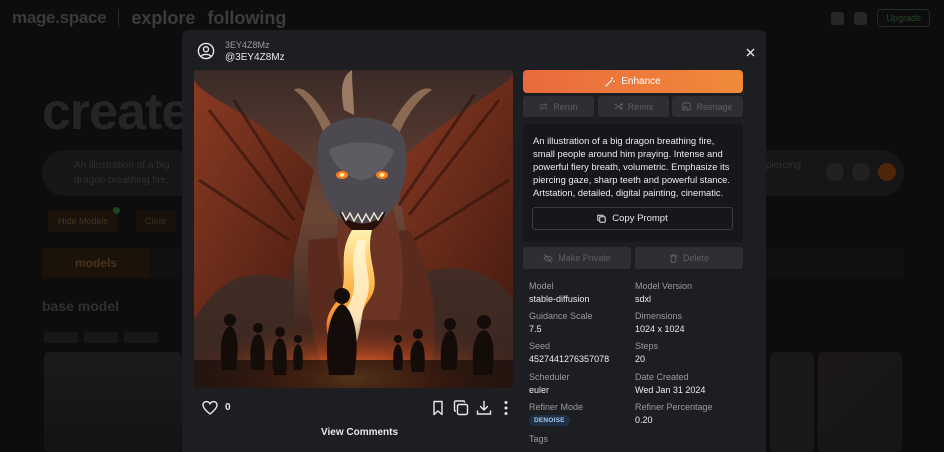 The height and width of the screenshot is (452, 944). I want to click on nav-explore: explore, so click(163, 18).